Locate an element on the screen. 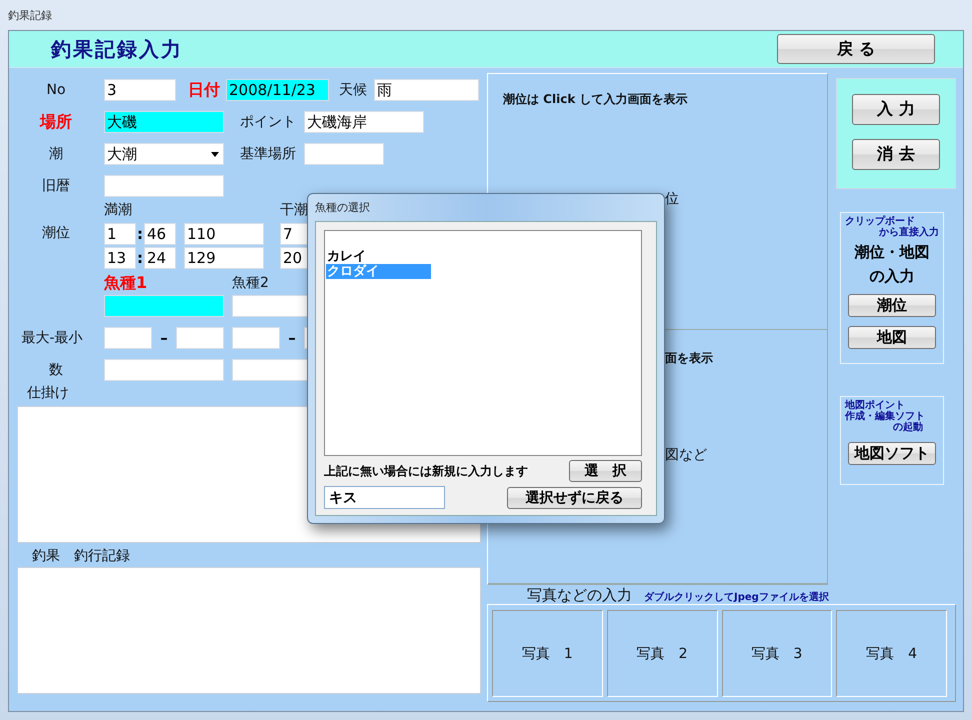 The width and height of the screenshot is (972, 720). map-soft-button: 地図ソフト is located at coordinates (892, 453).